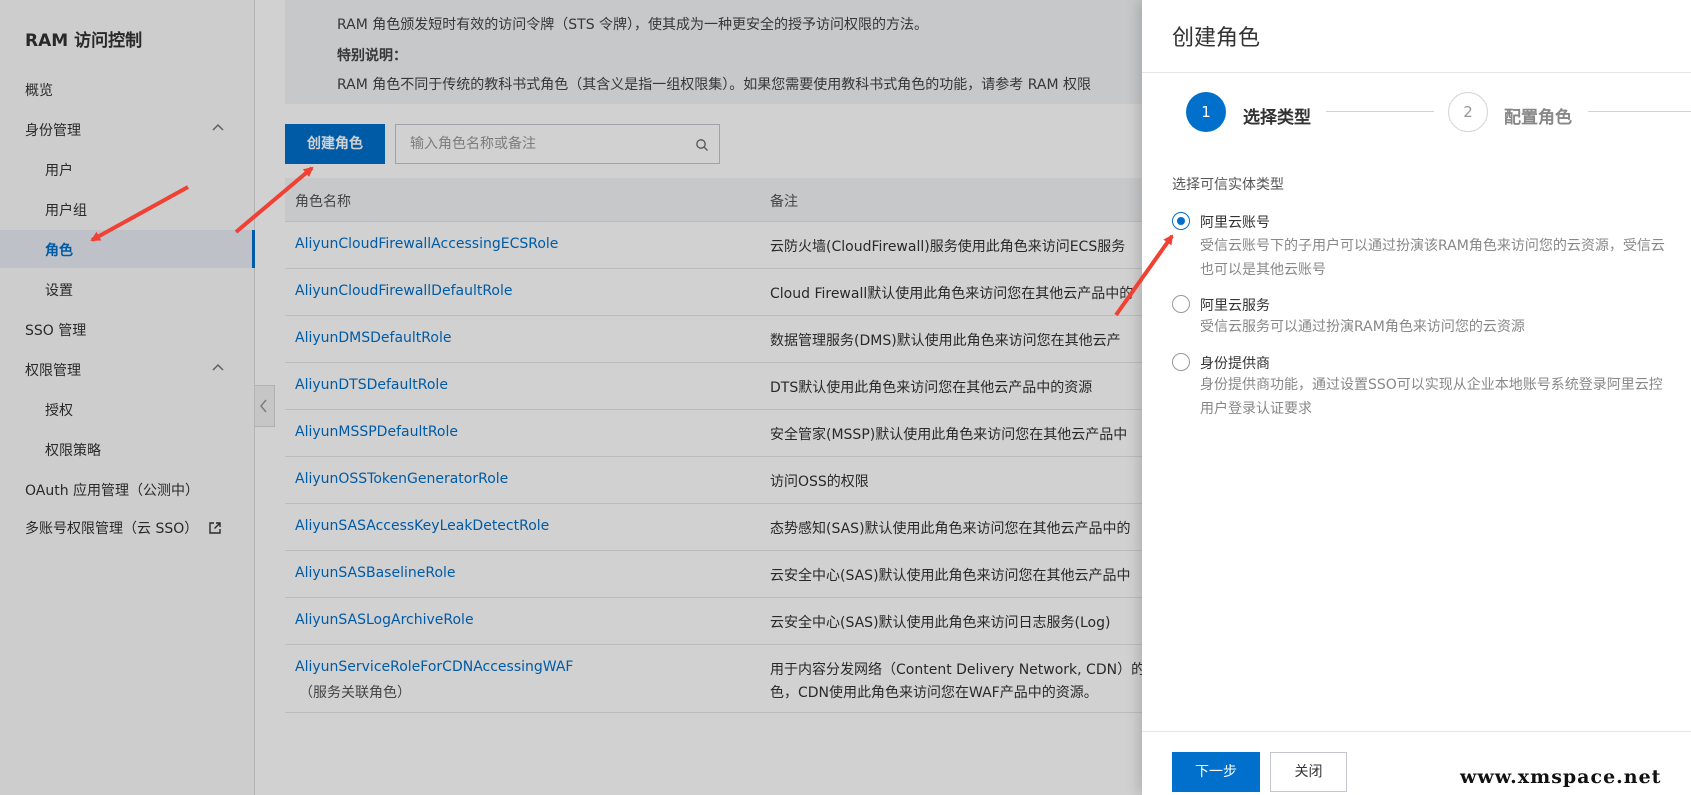 This screenshot has height=795, width=1691. Describe the element at coordinates (1235, 363) in the screenshot. I see `option-label: 身份提供商` at that location.